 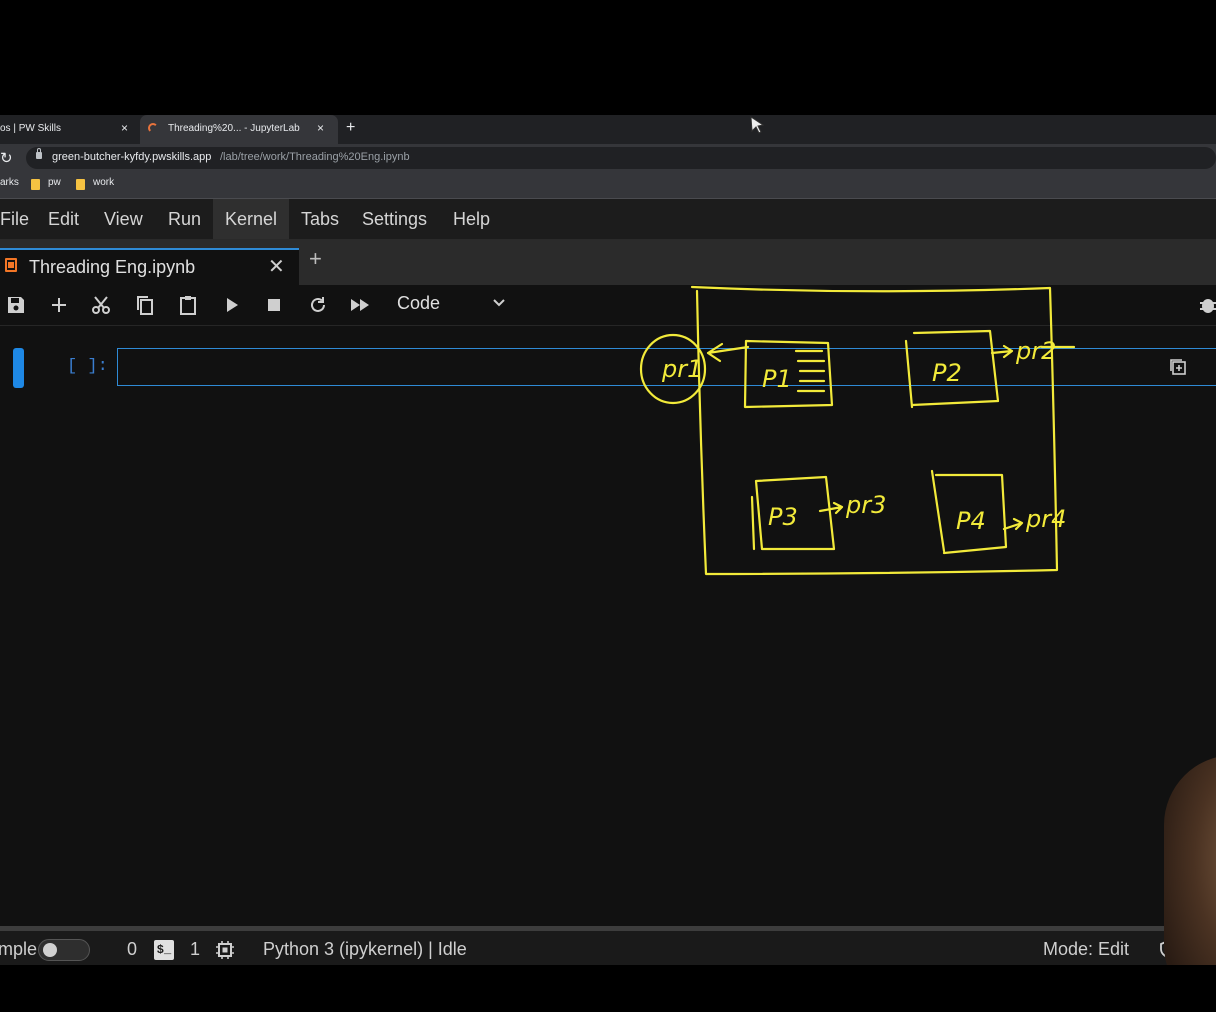 What do you see at coordinates (225, 950) in the screenshot?
I see `kernel-chip-icon` at bounding box center [225, 950].